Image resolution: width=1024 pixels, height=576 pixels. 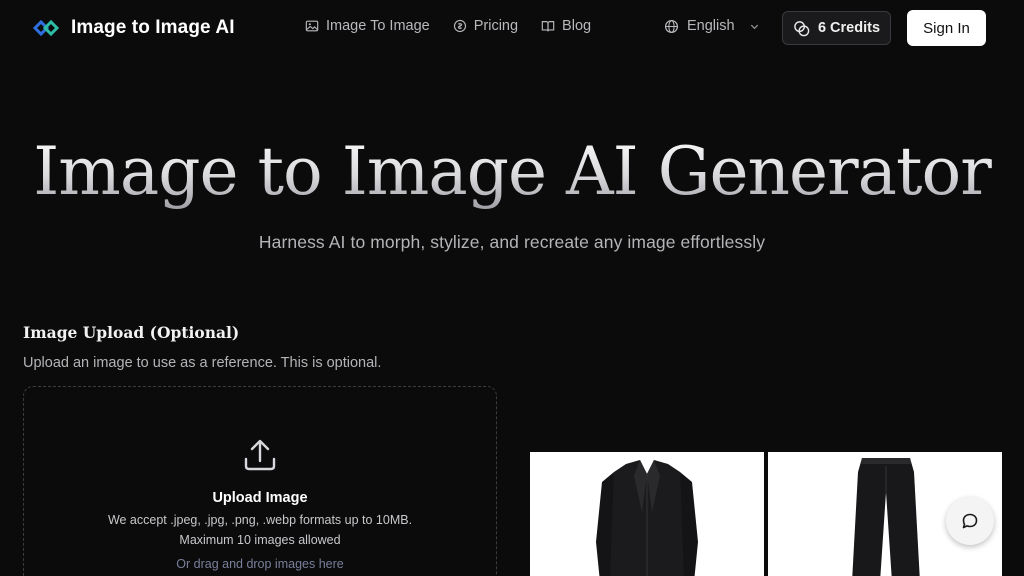 I want to click on credits-button: 6 Credits, so click(x=836, y=28).